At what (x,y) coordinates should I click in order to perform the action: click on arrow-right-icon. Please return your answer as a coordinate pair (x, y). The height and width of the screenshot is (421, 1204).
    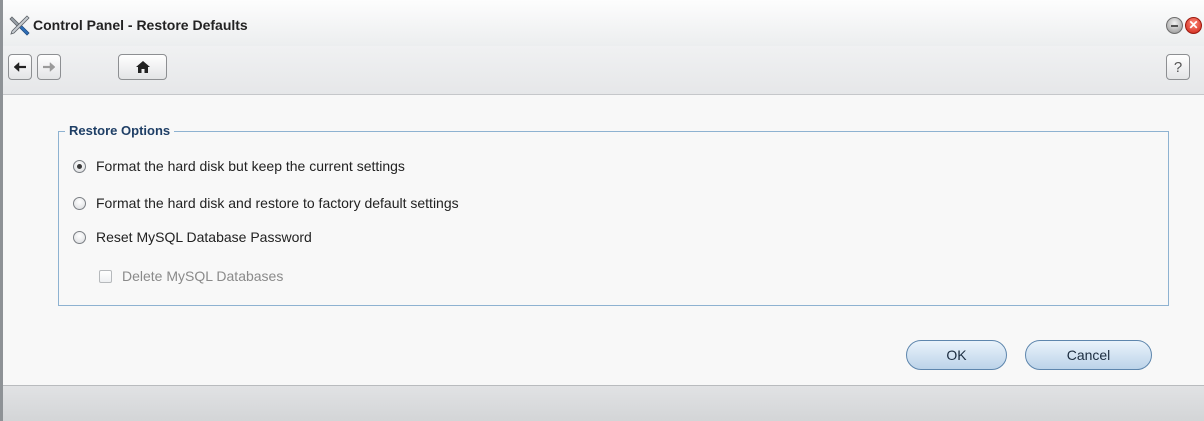
    Looking at the image, I should click on (49, 67).